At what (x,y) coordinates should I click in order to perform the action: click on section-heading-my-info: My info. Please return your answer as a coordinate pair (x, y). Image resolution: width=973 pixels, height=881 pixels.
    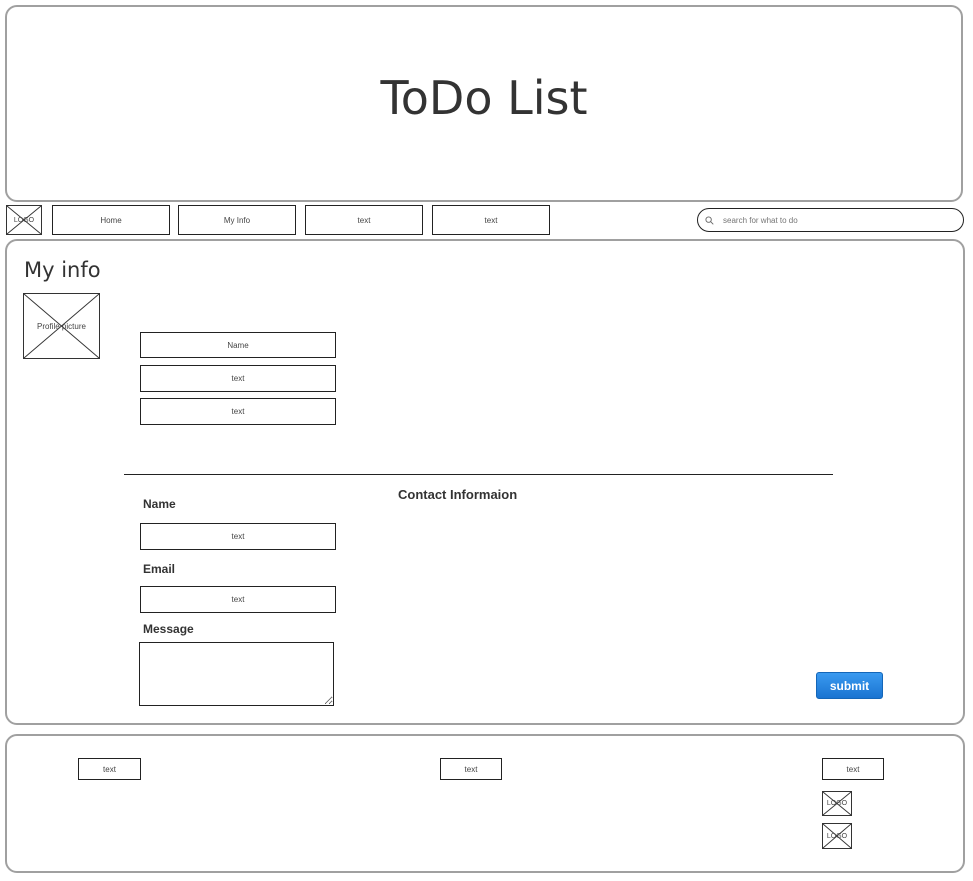
    Looking at the image, I should click on (62, 270).